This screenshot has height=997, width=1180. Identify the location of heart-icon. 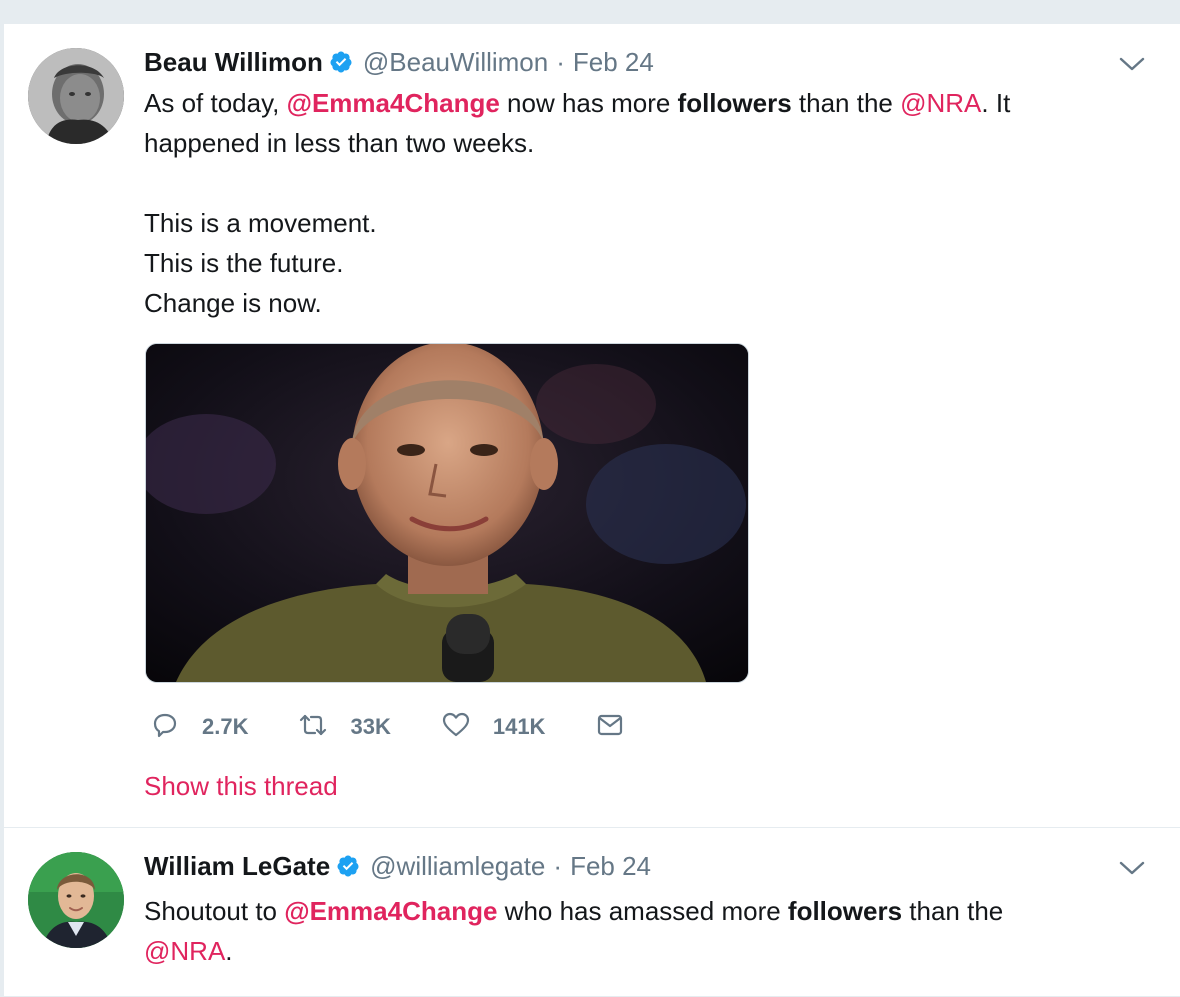
(456, 727).